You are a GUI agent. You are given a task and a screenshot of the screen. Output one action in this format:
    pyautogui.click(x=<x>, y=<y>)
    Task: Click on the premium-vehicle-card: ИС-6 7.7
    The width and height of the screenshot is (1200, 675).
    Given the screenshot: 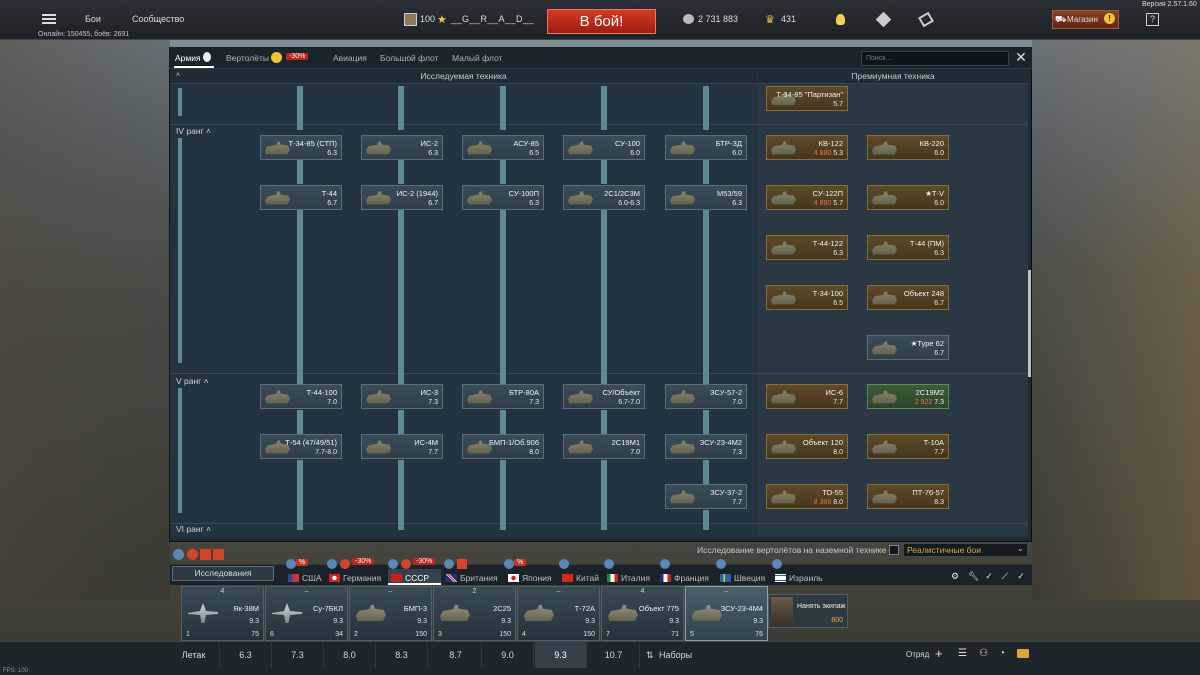 What is the action you would take?
    pyautogui.click(x=807, y=396)
    